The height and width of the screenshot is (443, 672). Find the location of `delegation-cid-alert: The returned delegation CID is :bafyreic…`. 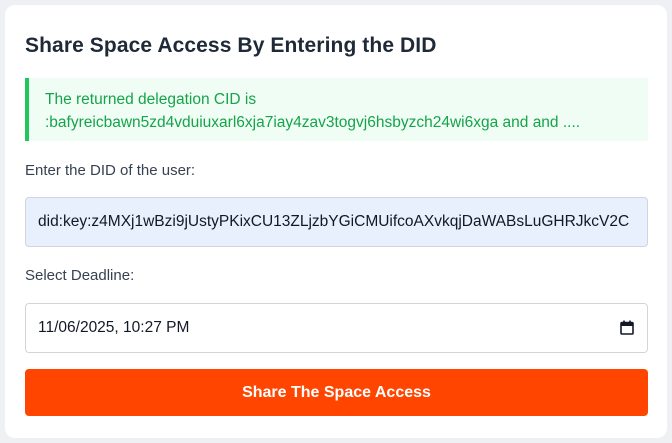

delegation-cid-alert: The returned delegation CID is :bafyreic… is located at coordinates (336, 109).